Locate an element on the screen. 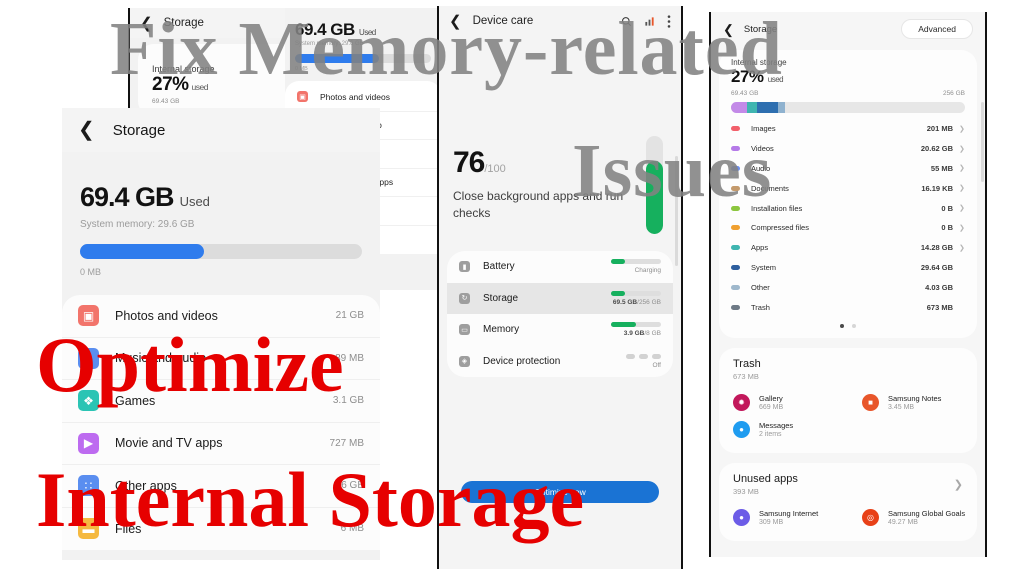 The image size is (1024, 576). storage-title: Storage is located at coordinates (139, 130).